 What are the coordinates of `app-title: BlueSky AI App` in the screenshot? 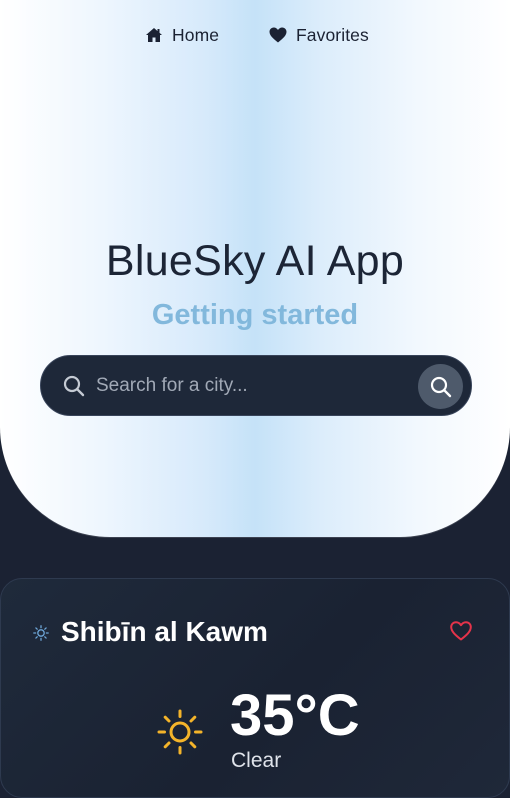 It's located at (255, 261).